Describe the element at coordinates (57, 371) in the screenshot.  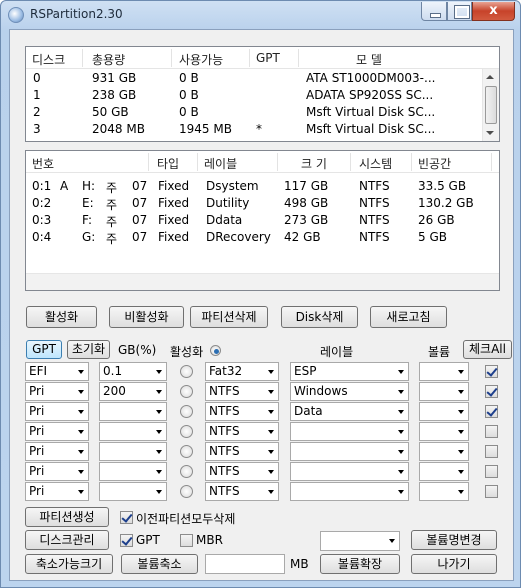
I see `partition-type-select: EFI` at that location.